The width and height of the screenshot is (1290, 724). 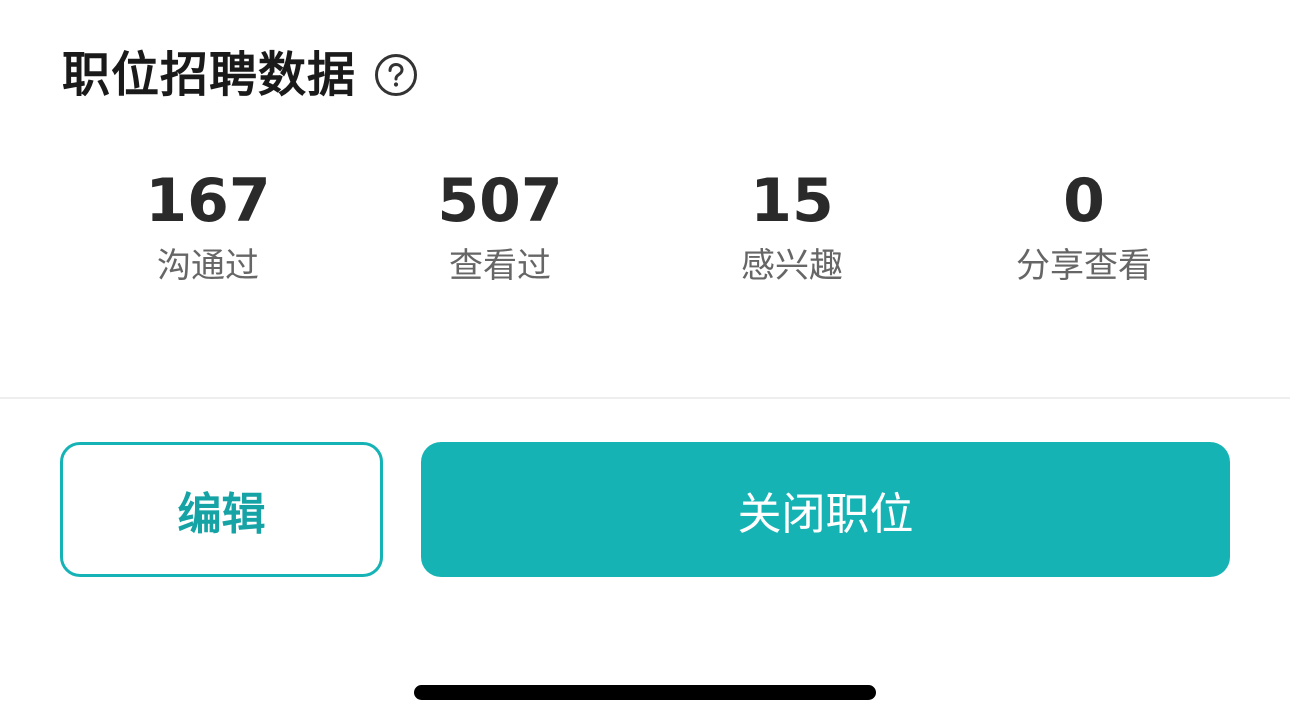 I want to click on edit-button: 编辑, so click(x=221, y=509).